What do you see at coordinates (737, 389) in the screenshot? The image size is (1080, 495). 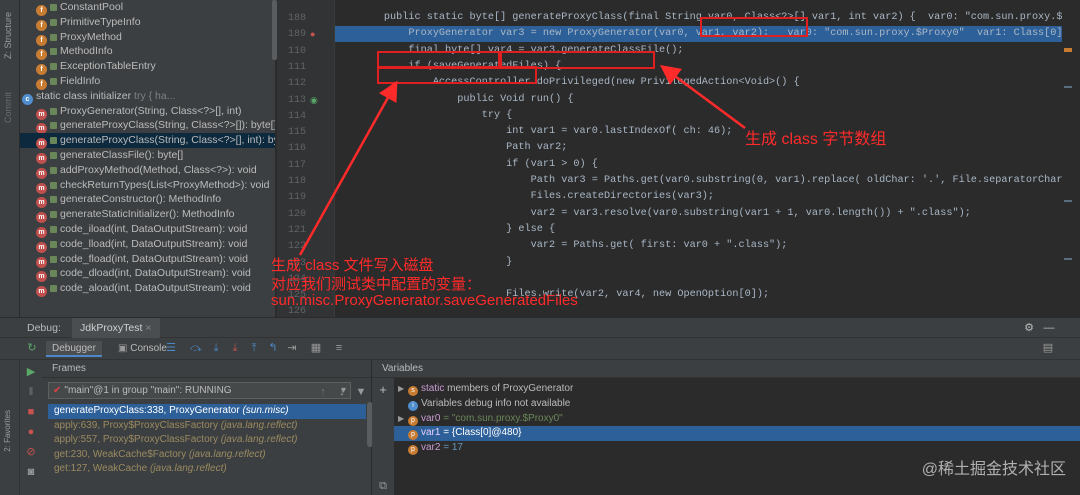 I see `variable-row: ▶ s static members of ProxyGenerator` at bounding box center [737, 389].